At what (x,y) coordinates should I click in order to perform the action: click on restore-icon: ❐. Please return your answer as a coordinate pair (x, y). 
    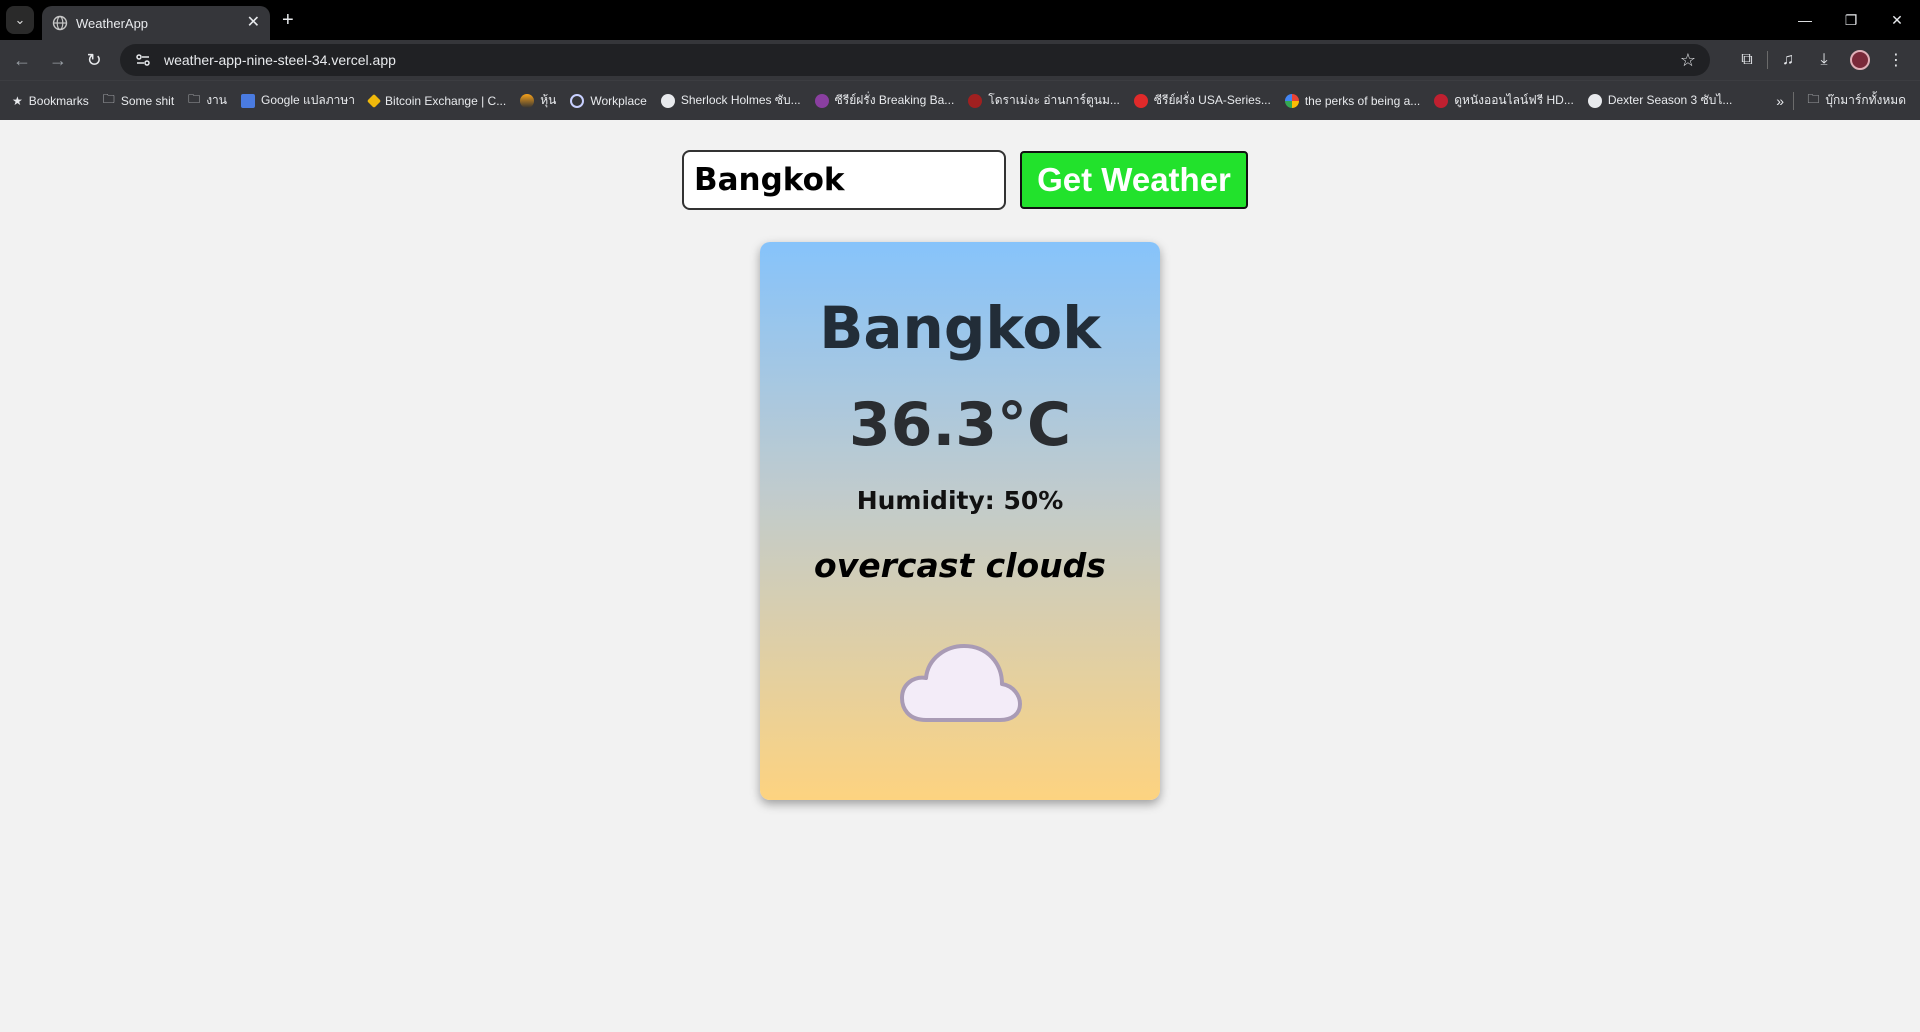
    Looking at the image, I should click on (1851, 20).